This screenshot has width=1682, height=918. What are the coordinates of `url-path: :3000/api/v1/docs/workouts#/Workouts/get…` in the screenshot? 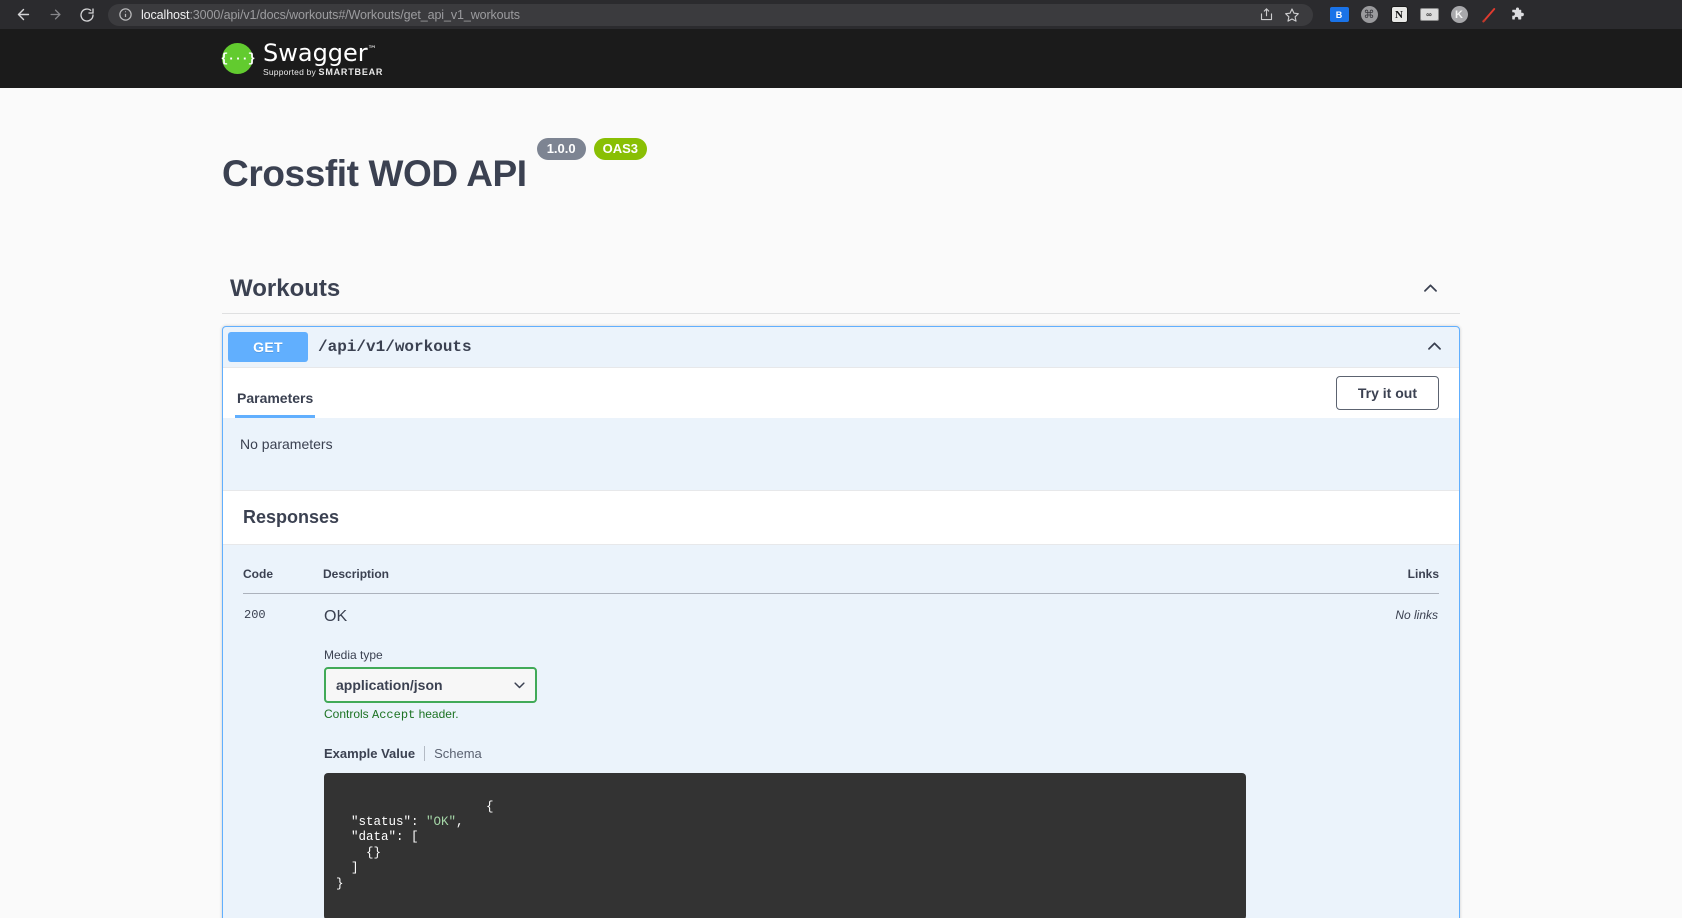 It's located at (354, 14).